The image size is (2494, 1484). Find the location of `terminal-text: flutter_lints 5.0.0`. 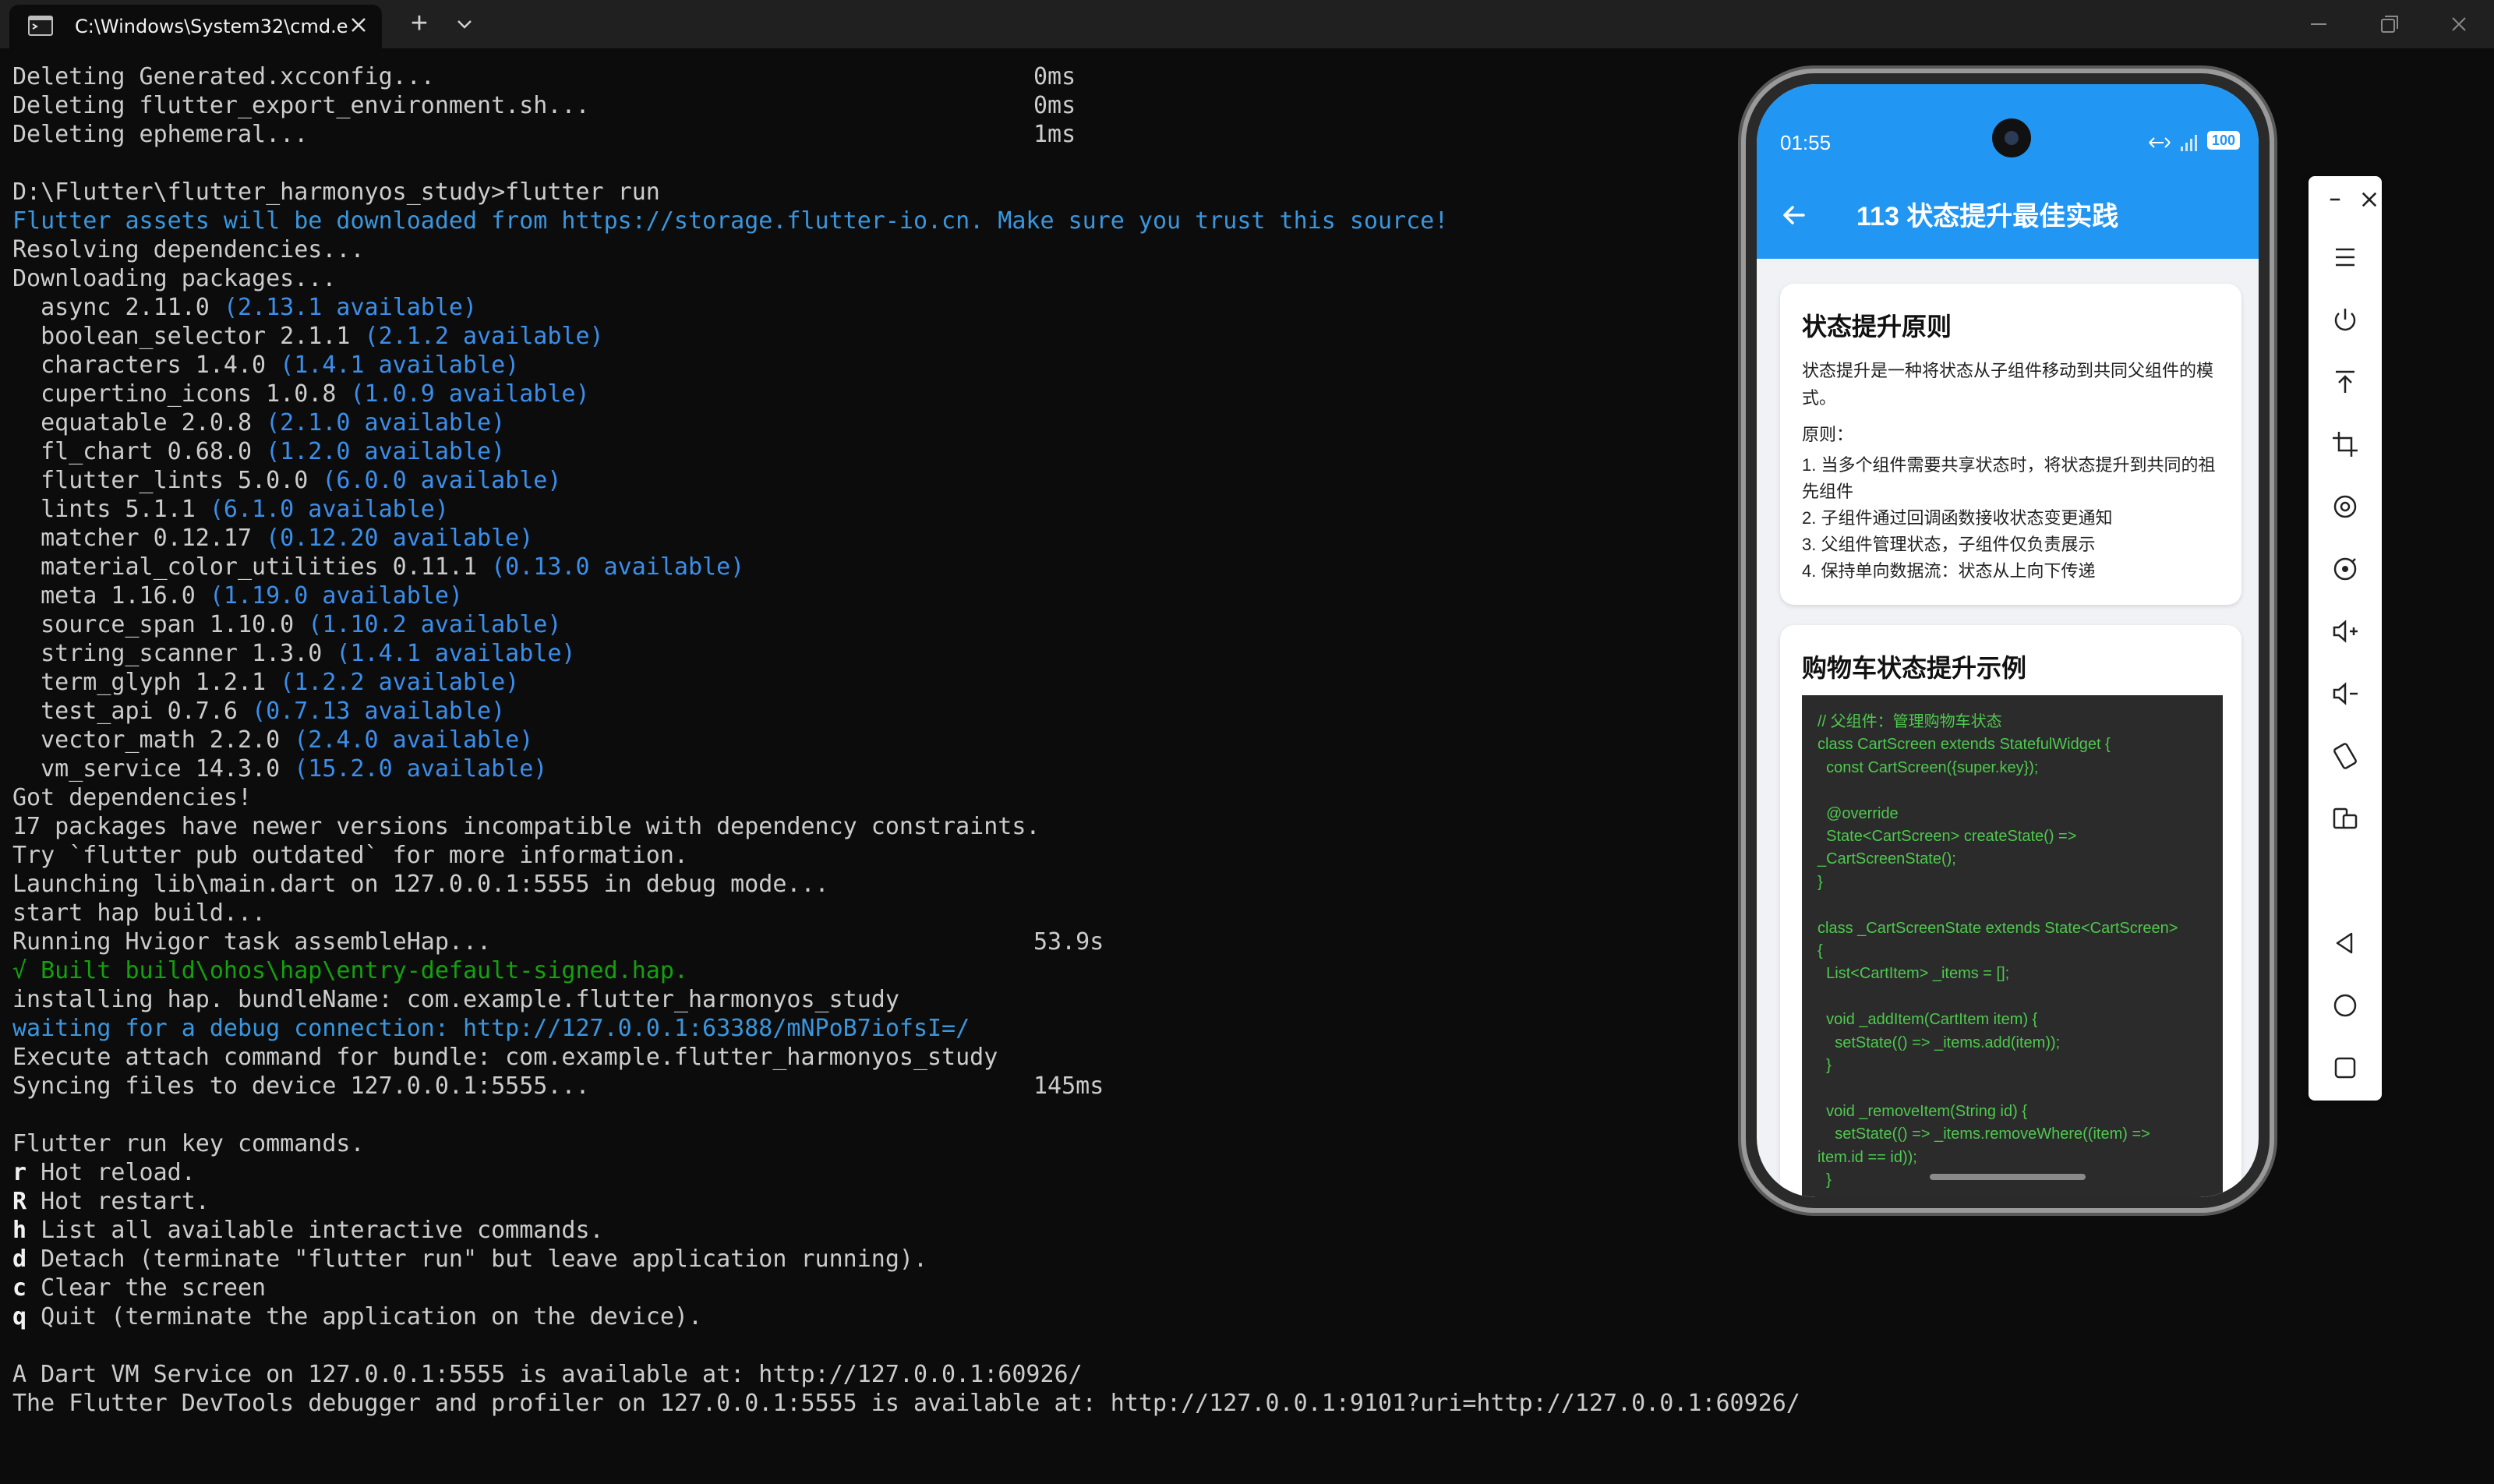

terminal-text: flutter_lints 5.0.0 is located at coordinates (167, 480).